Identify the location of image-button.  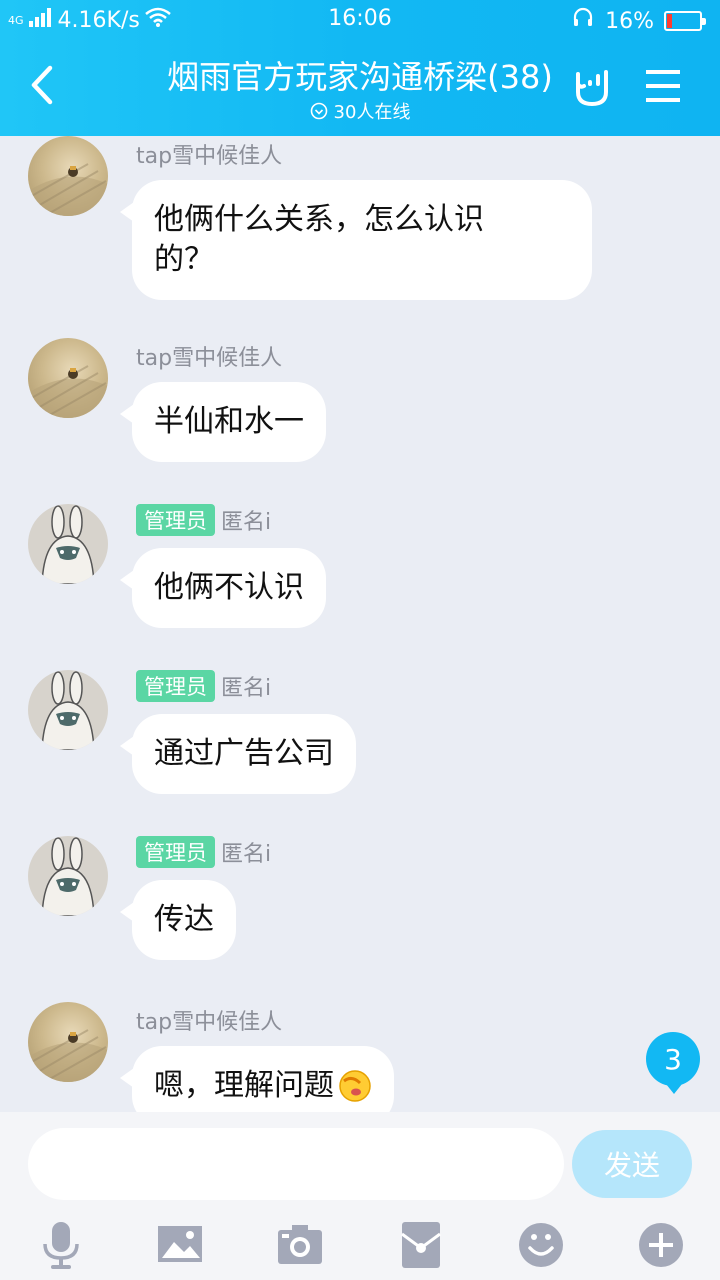
(181, 1245).